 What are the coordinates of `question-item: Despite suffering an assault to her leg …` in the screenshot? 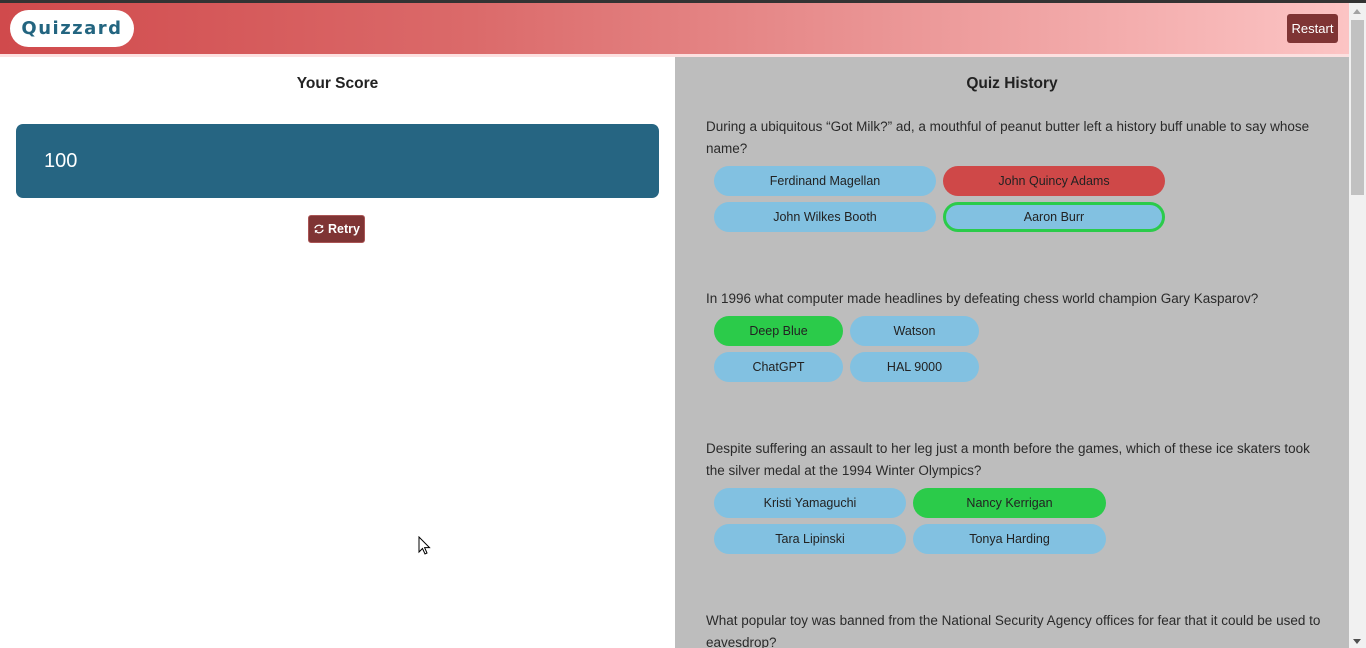 It's located at (1016, 496).